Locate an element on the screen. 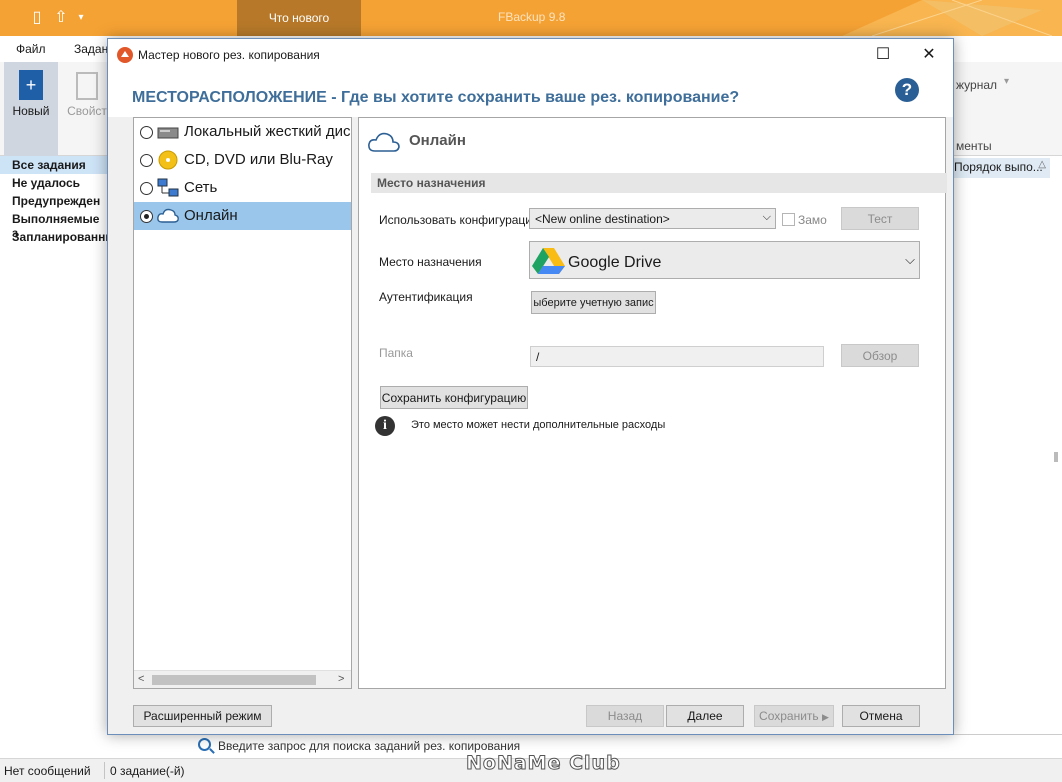  scroll-thumb is located at coordinates (234, 680).